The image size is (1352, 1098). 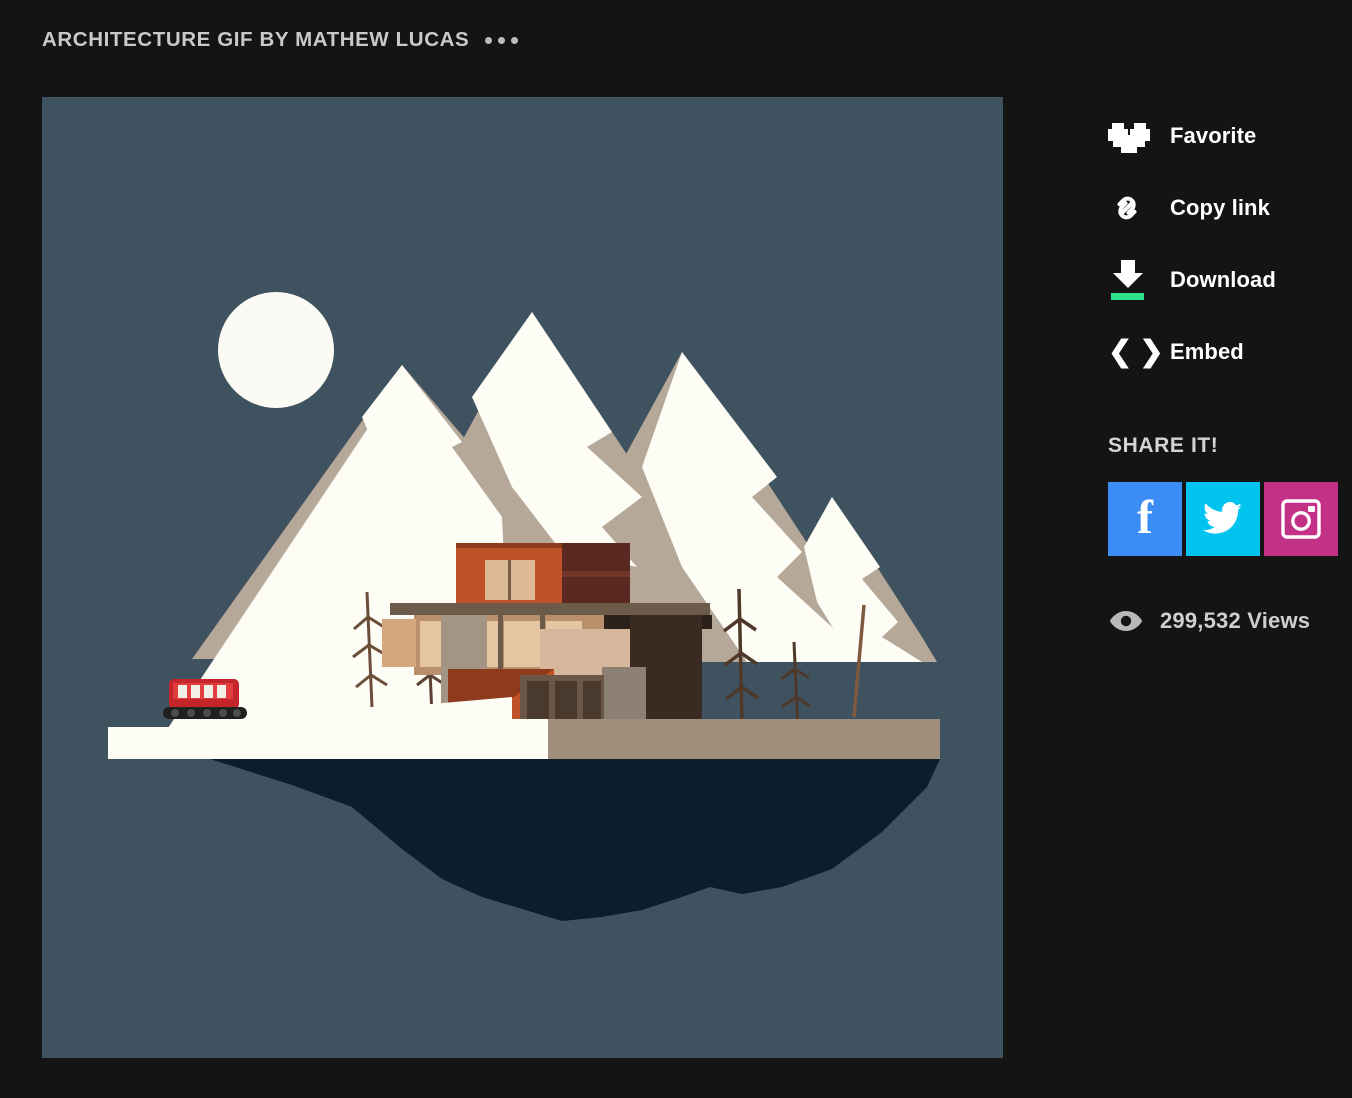 I want to click on sun-icon, so click(x=276, y=350).